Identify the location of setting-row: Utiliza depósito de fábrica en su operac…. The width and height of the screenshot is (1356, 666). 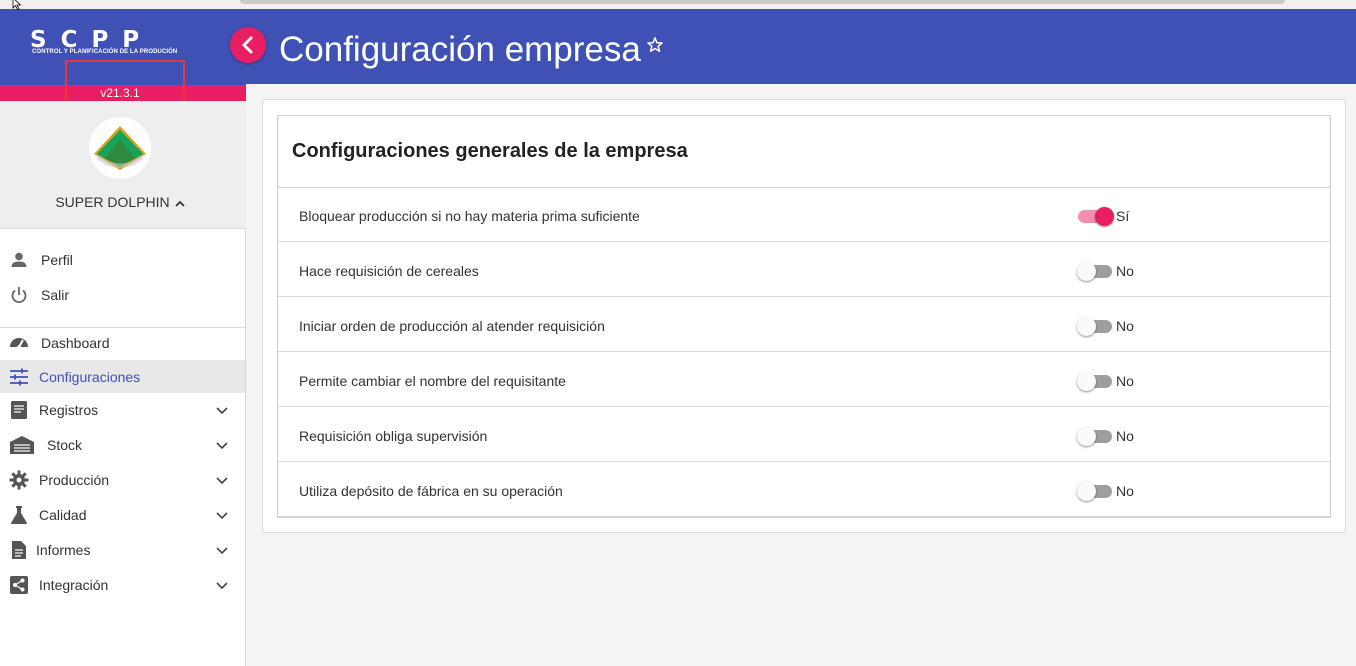
(804, 489).